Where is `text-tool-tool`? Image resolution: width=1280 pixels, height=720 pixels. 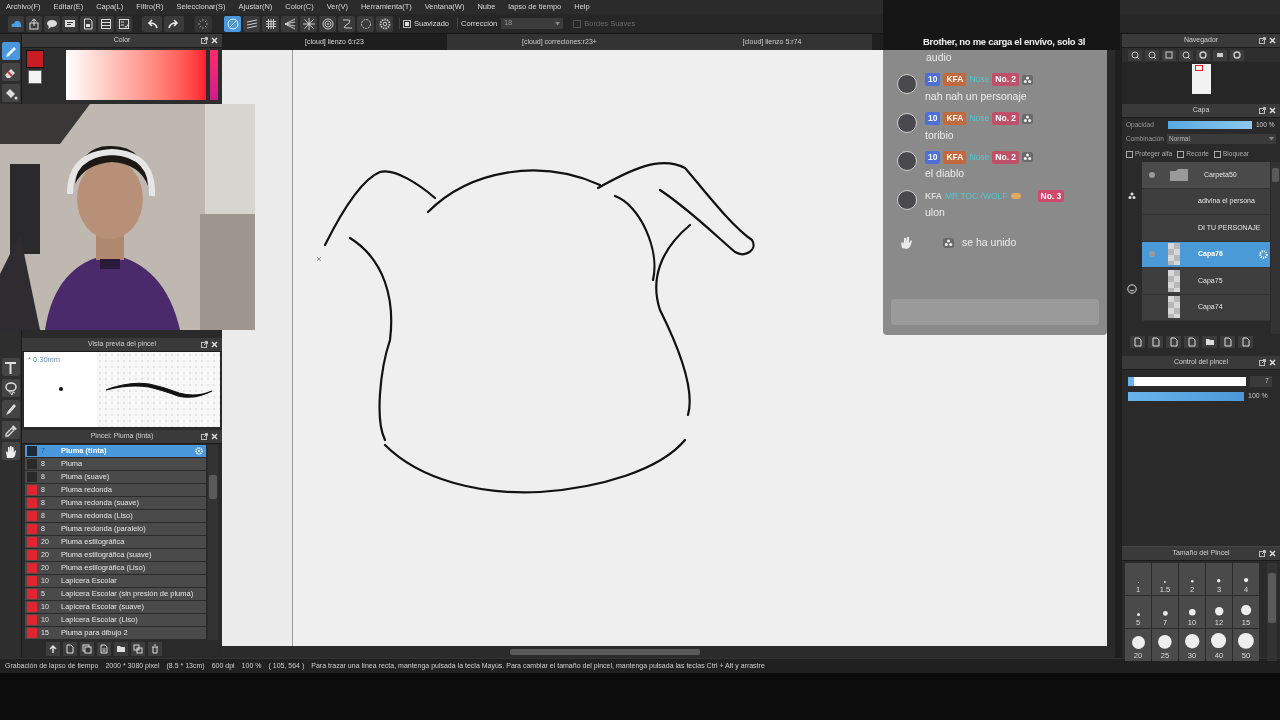 text-tool-tool is located at coordinates (10, 367).